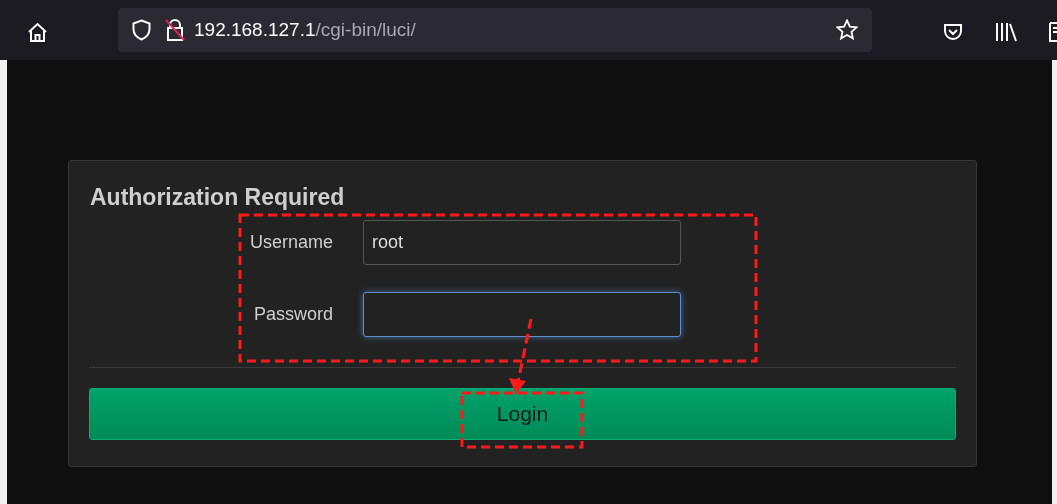 The image size is (1057, 504). Describe the element at coordinates (953, 32) in the screenshot. I see `pocket-icon` at that location.